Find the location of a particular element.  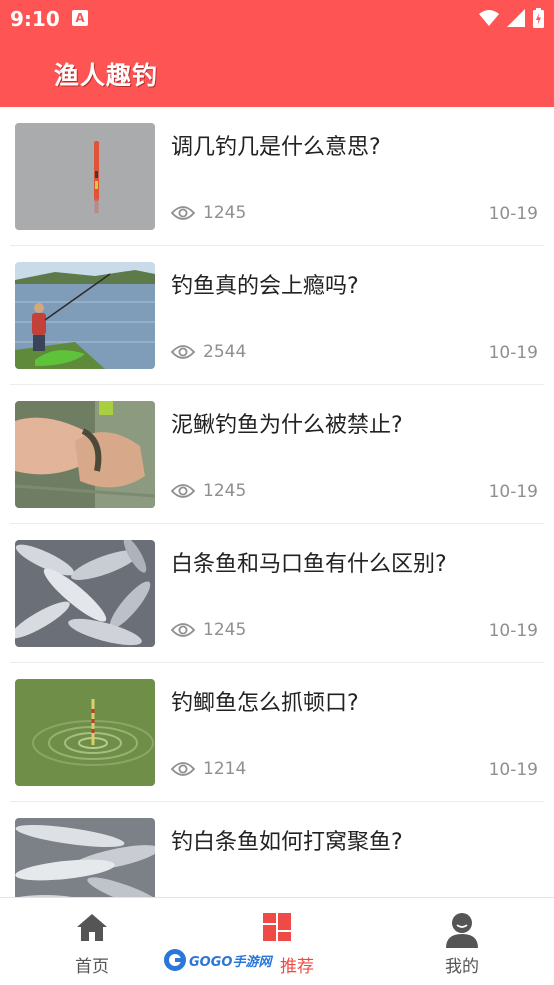

status-time: 9:10 is located at coordinates (35, 19).